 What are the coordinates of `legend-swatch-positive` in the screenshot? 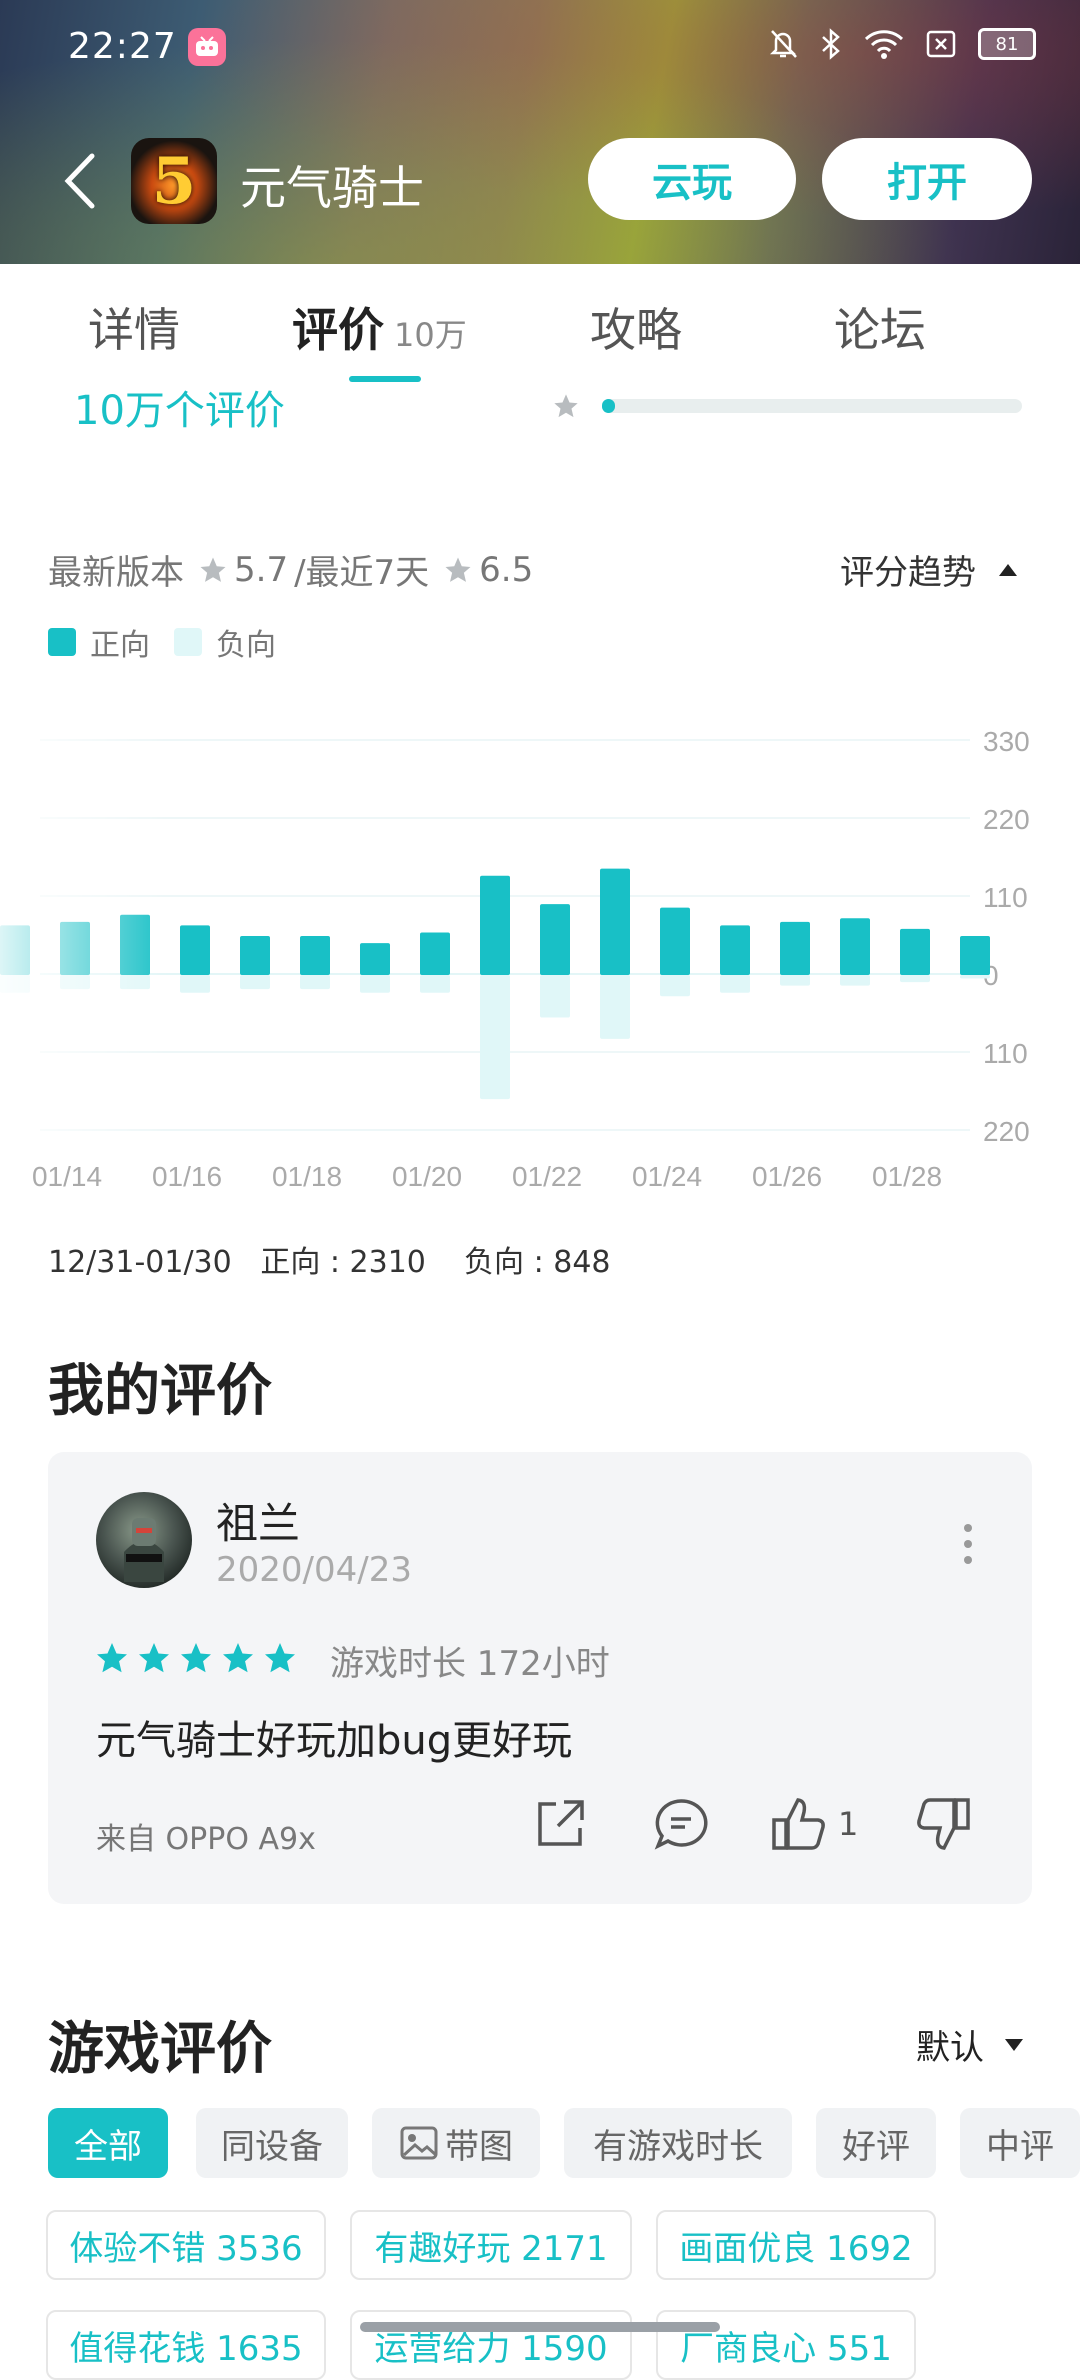 It's located at (62, 642).